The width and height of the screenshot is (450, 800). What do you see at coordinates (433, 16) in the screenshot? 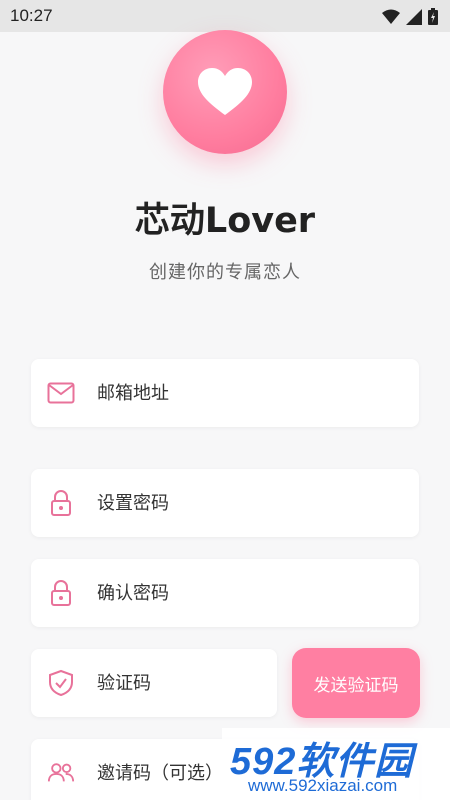
I see `battery-icon` at bounding box center [433, 16].